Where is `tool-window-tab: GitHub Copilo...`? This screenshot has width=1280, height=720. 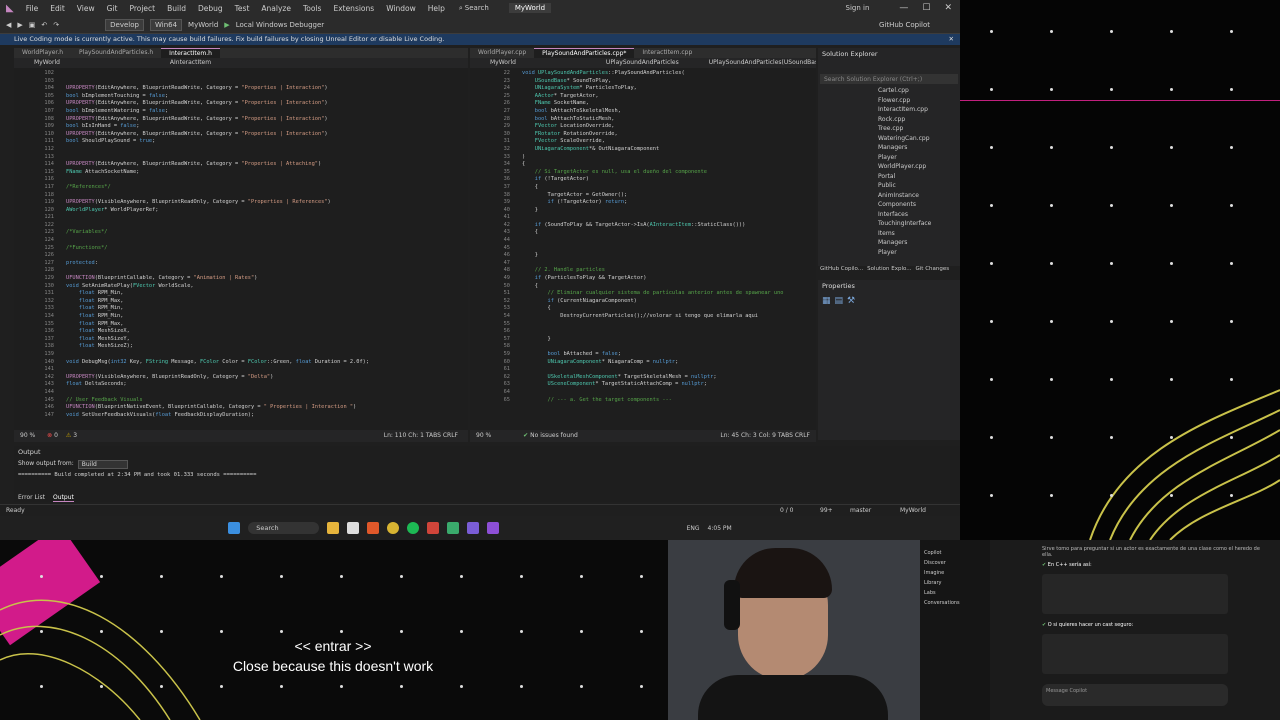 tool-window-tab: GitHub Copilo... is located at coordinates (841, 271).